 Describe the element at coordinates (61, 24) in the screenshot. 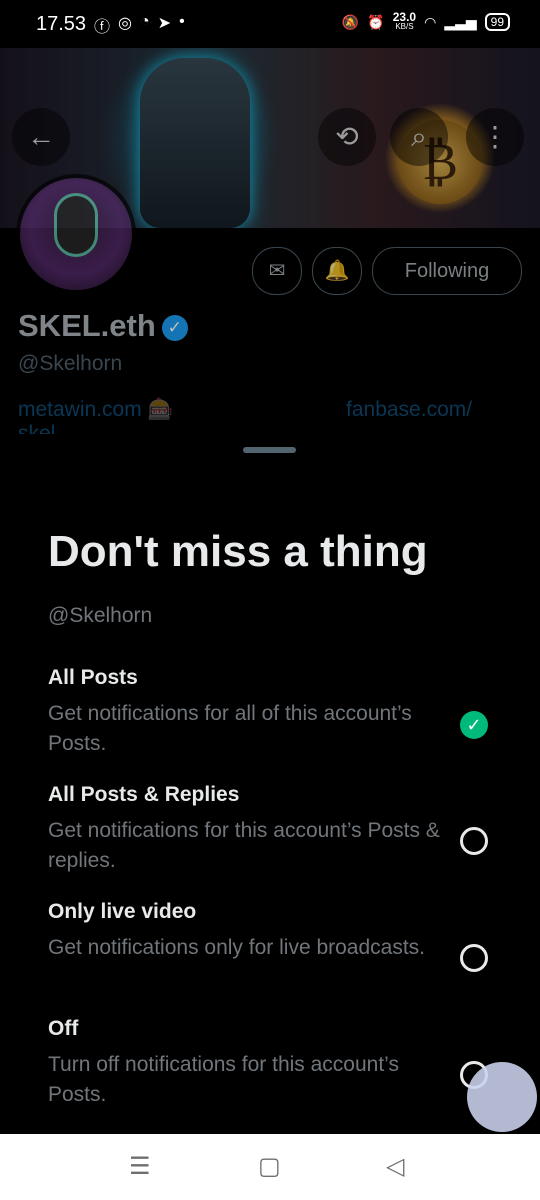

I see `status-time: 17.53` at that location.